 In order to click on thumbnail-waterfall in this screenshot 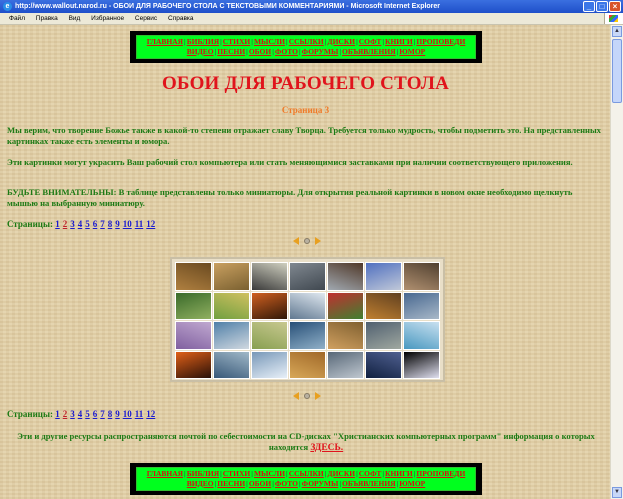, I will do `click(307, 305)`.